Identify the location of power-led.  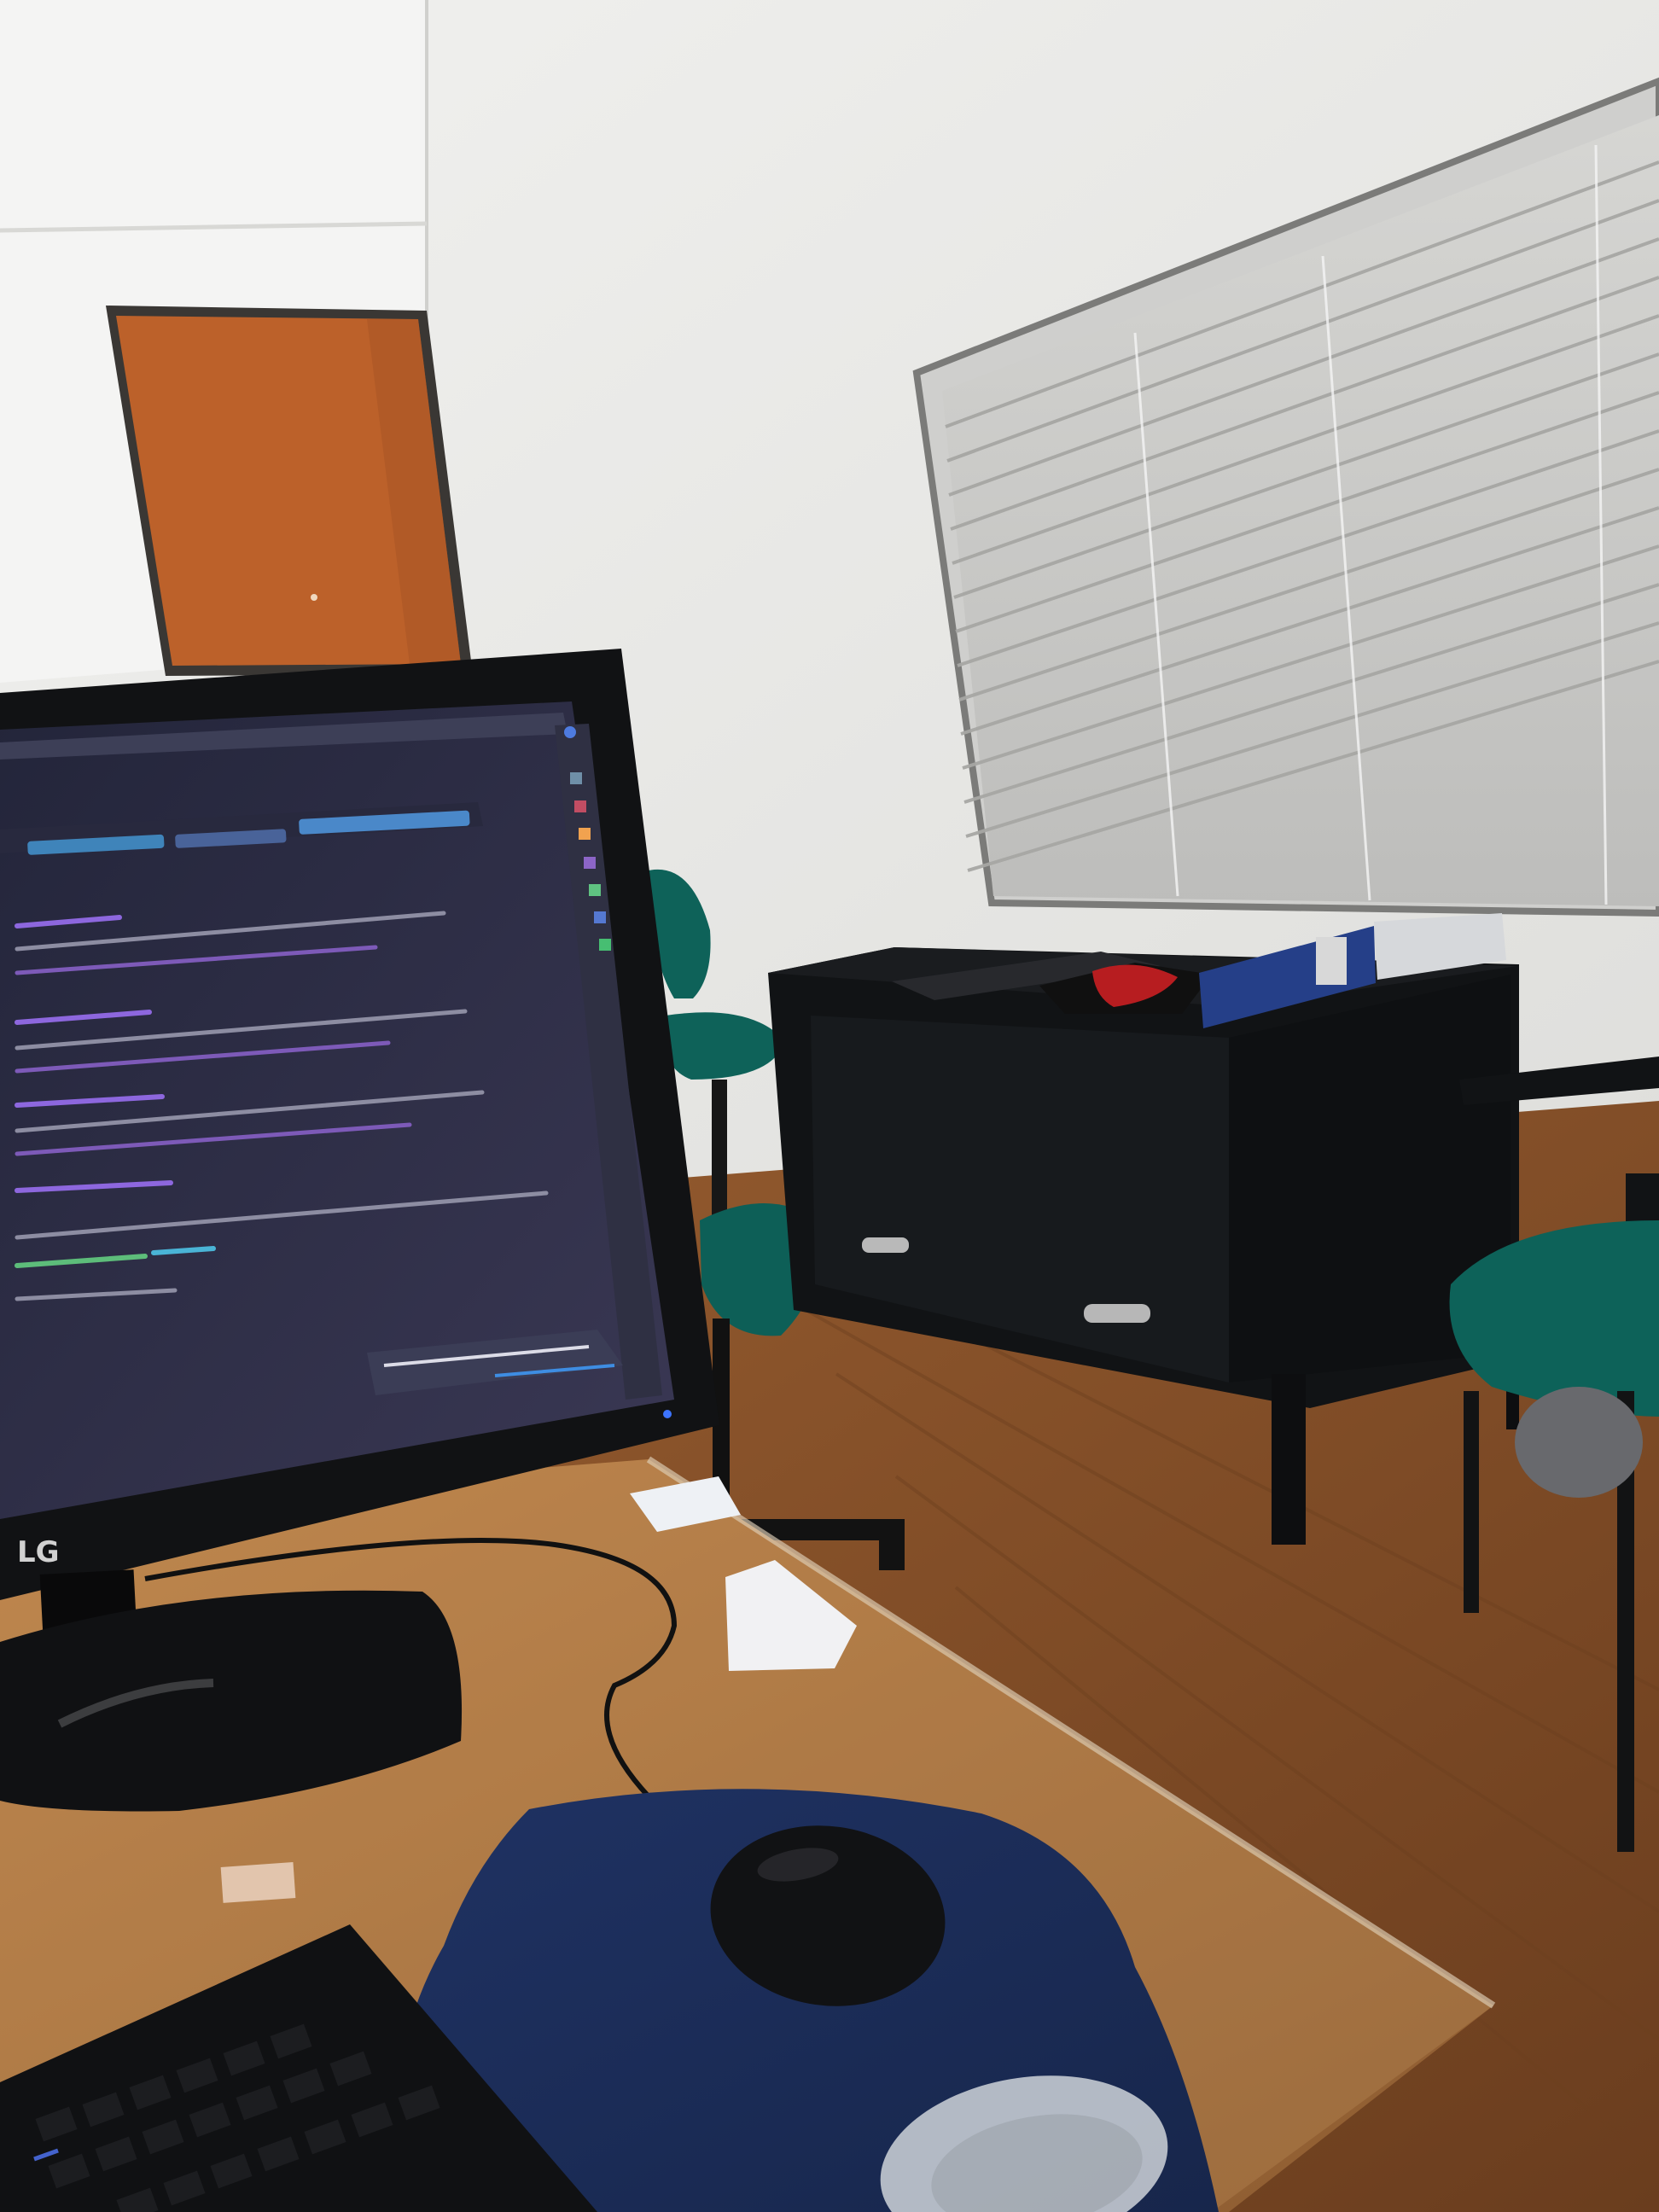
(667, 1414).